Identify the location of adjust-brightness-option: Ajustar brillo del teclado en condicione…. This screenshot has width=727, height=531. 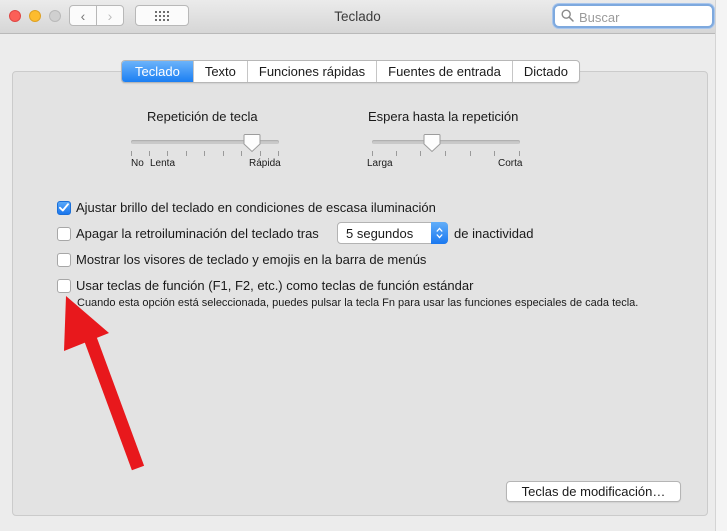
(246, 207).